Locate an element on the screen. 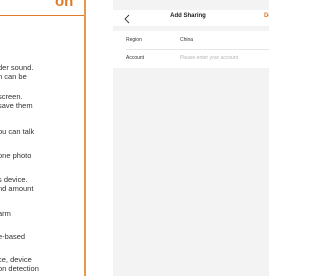 The height and width of the screenshot is (276, 320). document-line: arm is located at coordinates (5, 213).